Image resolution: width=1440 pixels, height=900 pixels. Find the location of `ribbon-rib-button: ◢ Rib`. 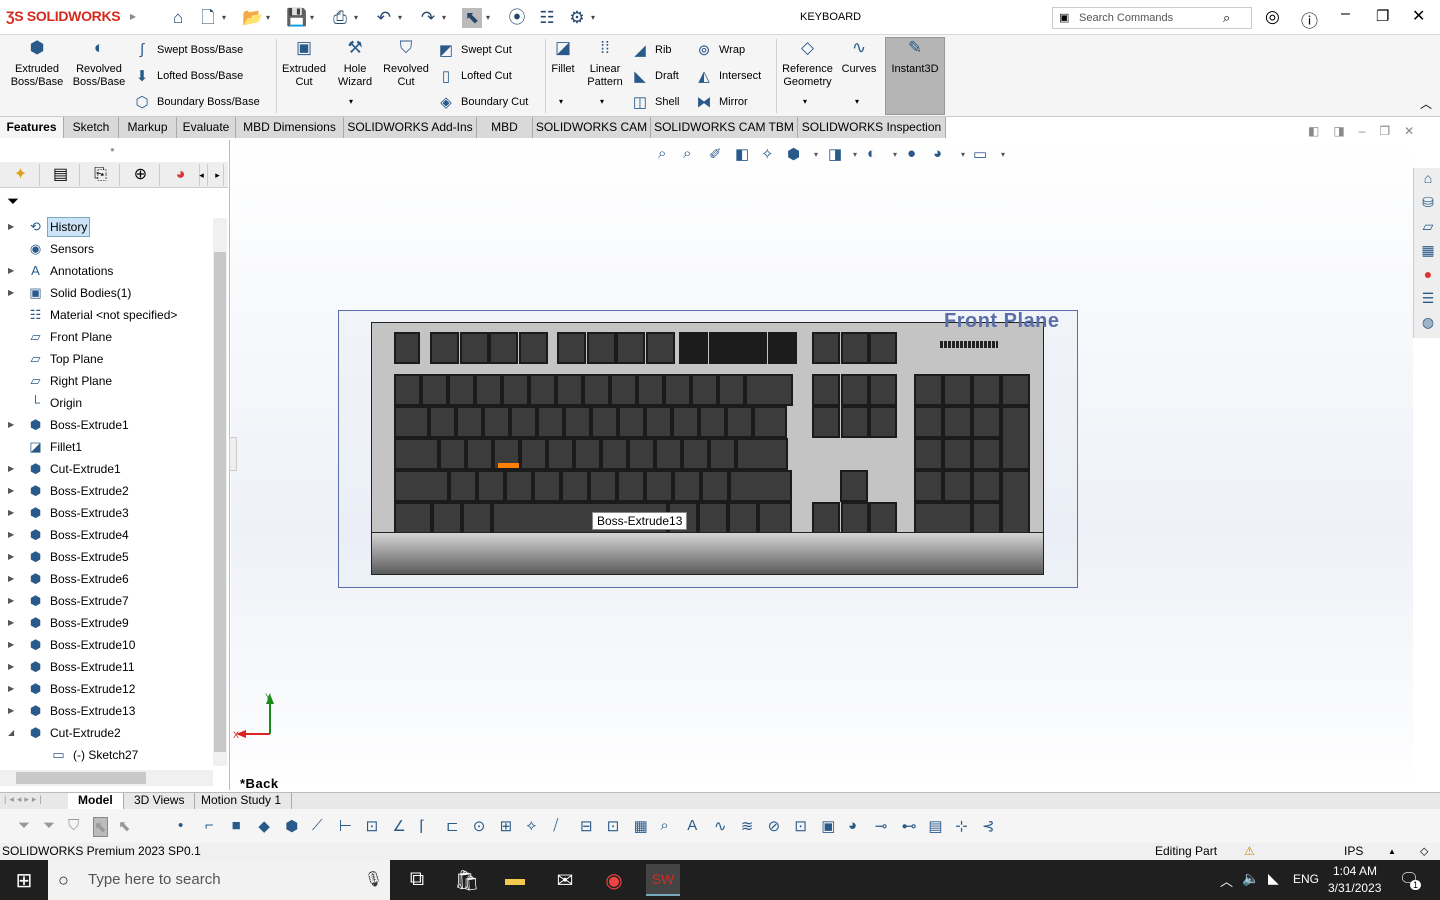

ribbon-rib-button: ◢ Rib is located at coordinates (651, 50).